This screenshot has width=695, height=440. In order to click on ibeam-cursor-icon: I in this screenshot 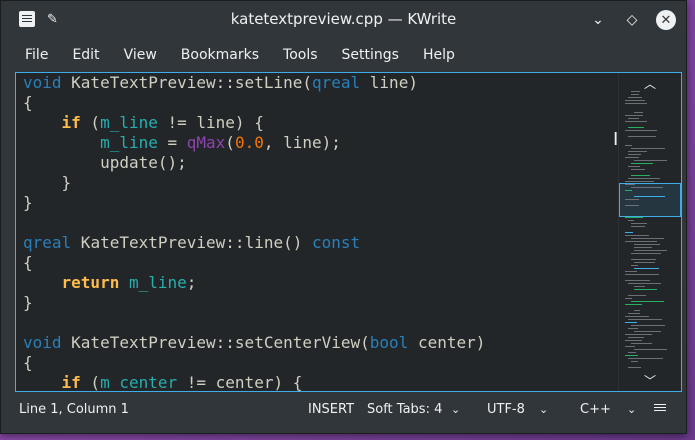, I will do `click(616, 139)`.